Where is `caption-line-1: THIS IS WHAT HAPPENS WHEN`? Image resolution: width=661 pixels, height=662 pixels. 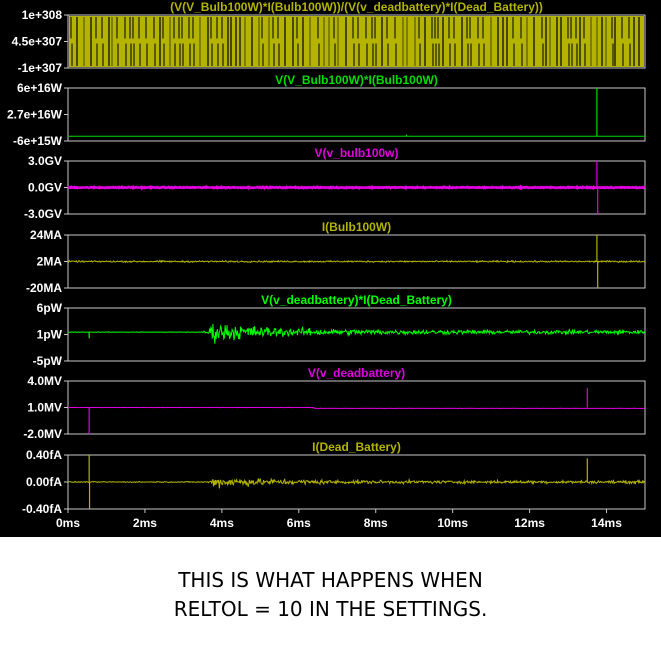
caption-line-1: THIS IS WHAT HAPPENS WHEN is located at coordinates (330, 580).